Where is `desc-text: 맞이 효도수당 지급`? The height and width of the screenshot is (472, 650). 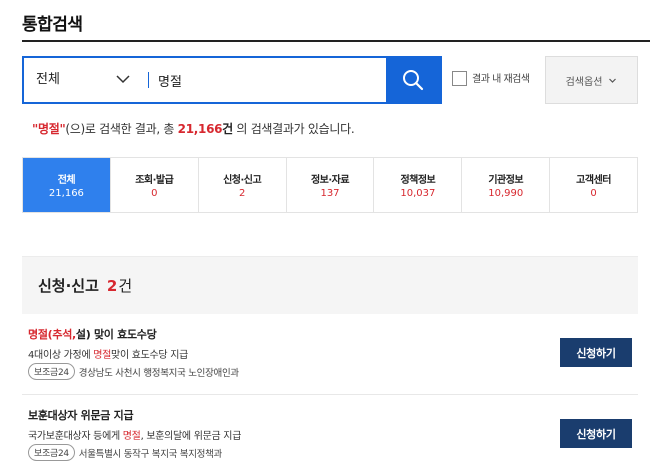 desc-text: 맞이 효도수당 지급 is located at coordinates (150, 355).